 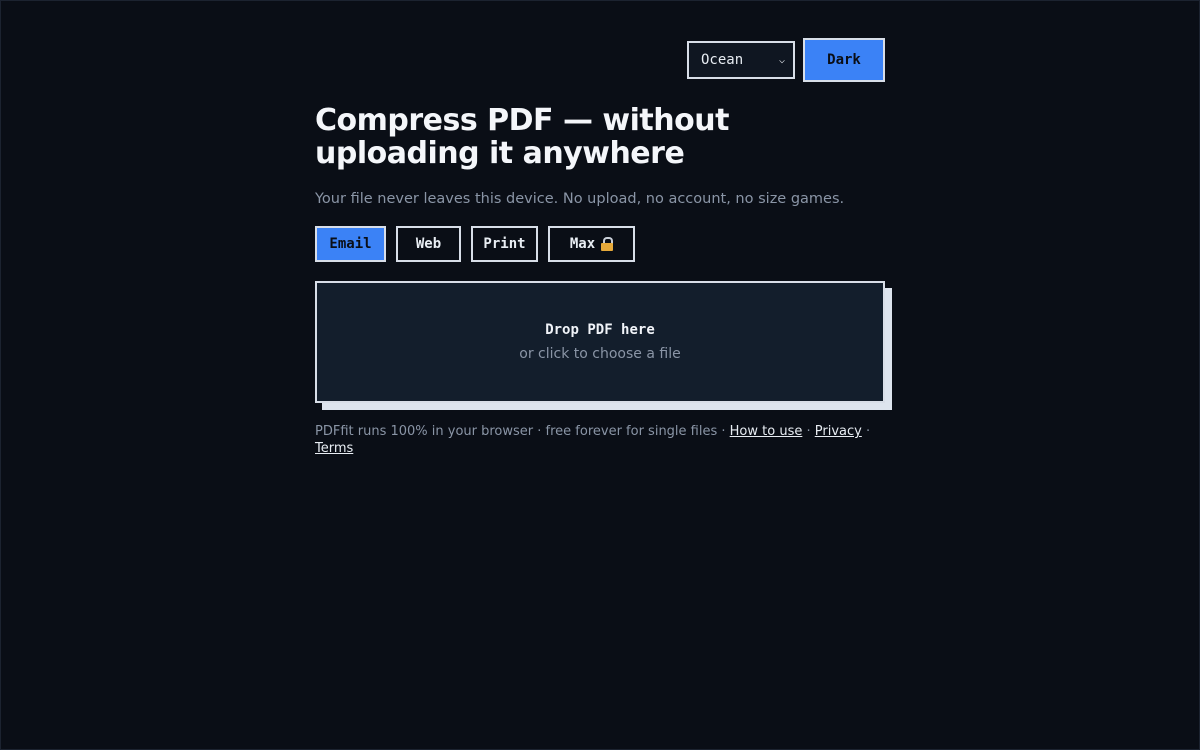 What do you see at coordinates (838, 431) in the screenshot?
I see `privacy-link: Privacy` at bounding box center [838, 431].